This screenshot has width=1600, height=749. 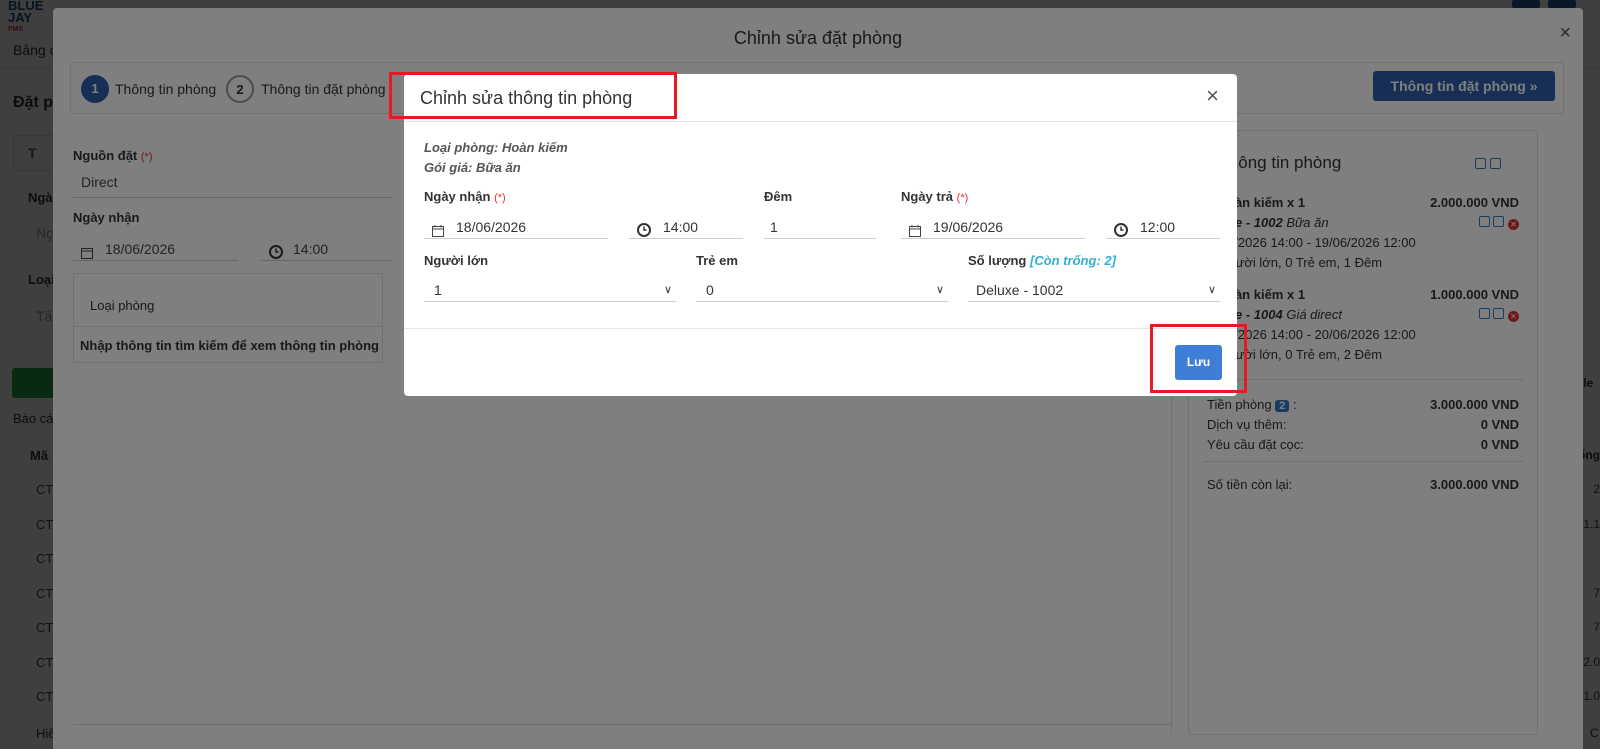 I want to click on children-label: Trẻ em, so click(x=717, y=260).